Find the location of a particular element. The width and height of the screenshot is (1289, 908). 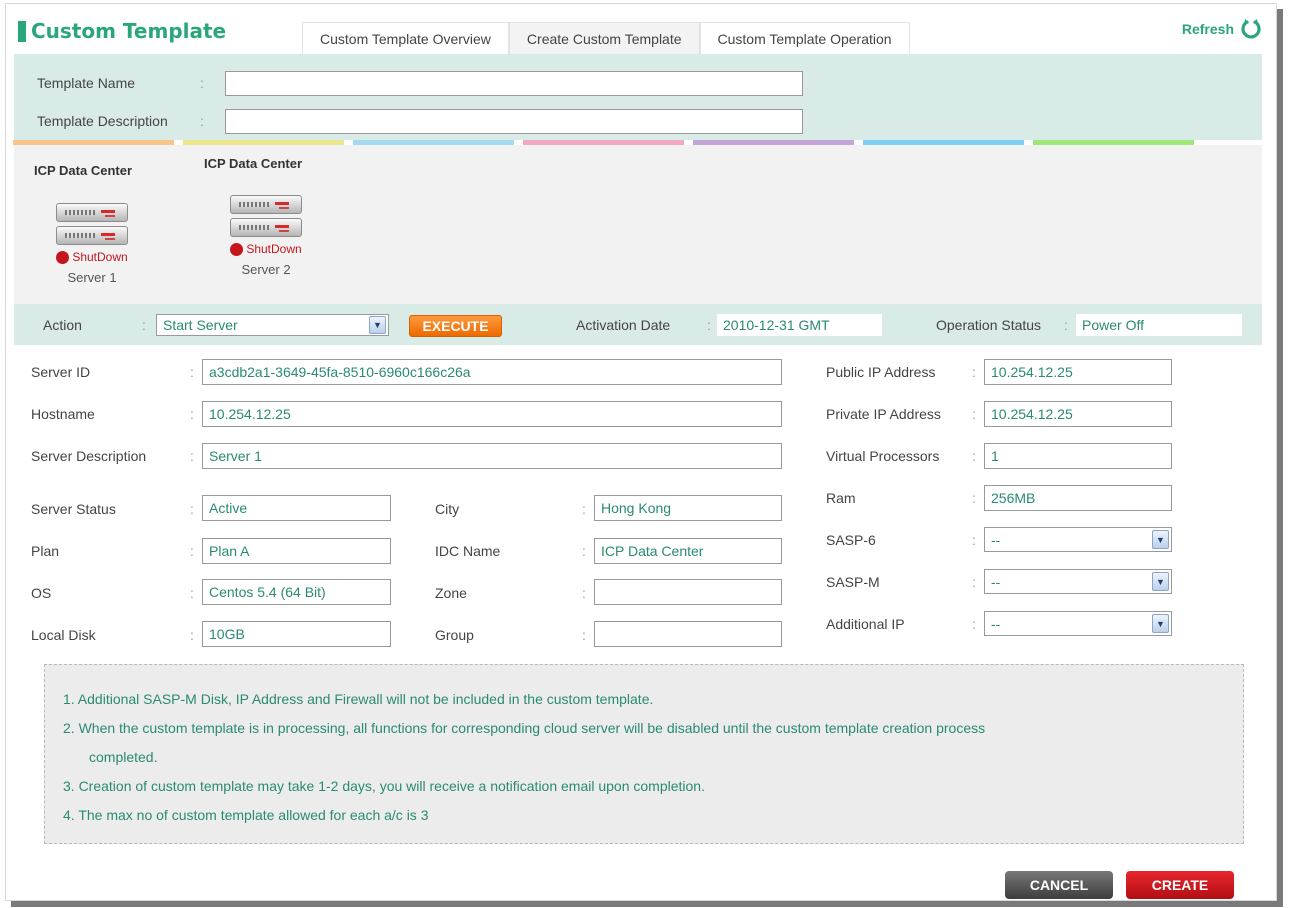

server-1: ShutDown Server 1 is located at coordinates (92, 244).